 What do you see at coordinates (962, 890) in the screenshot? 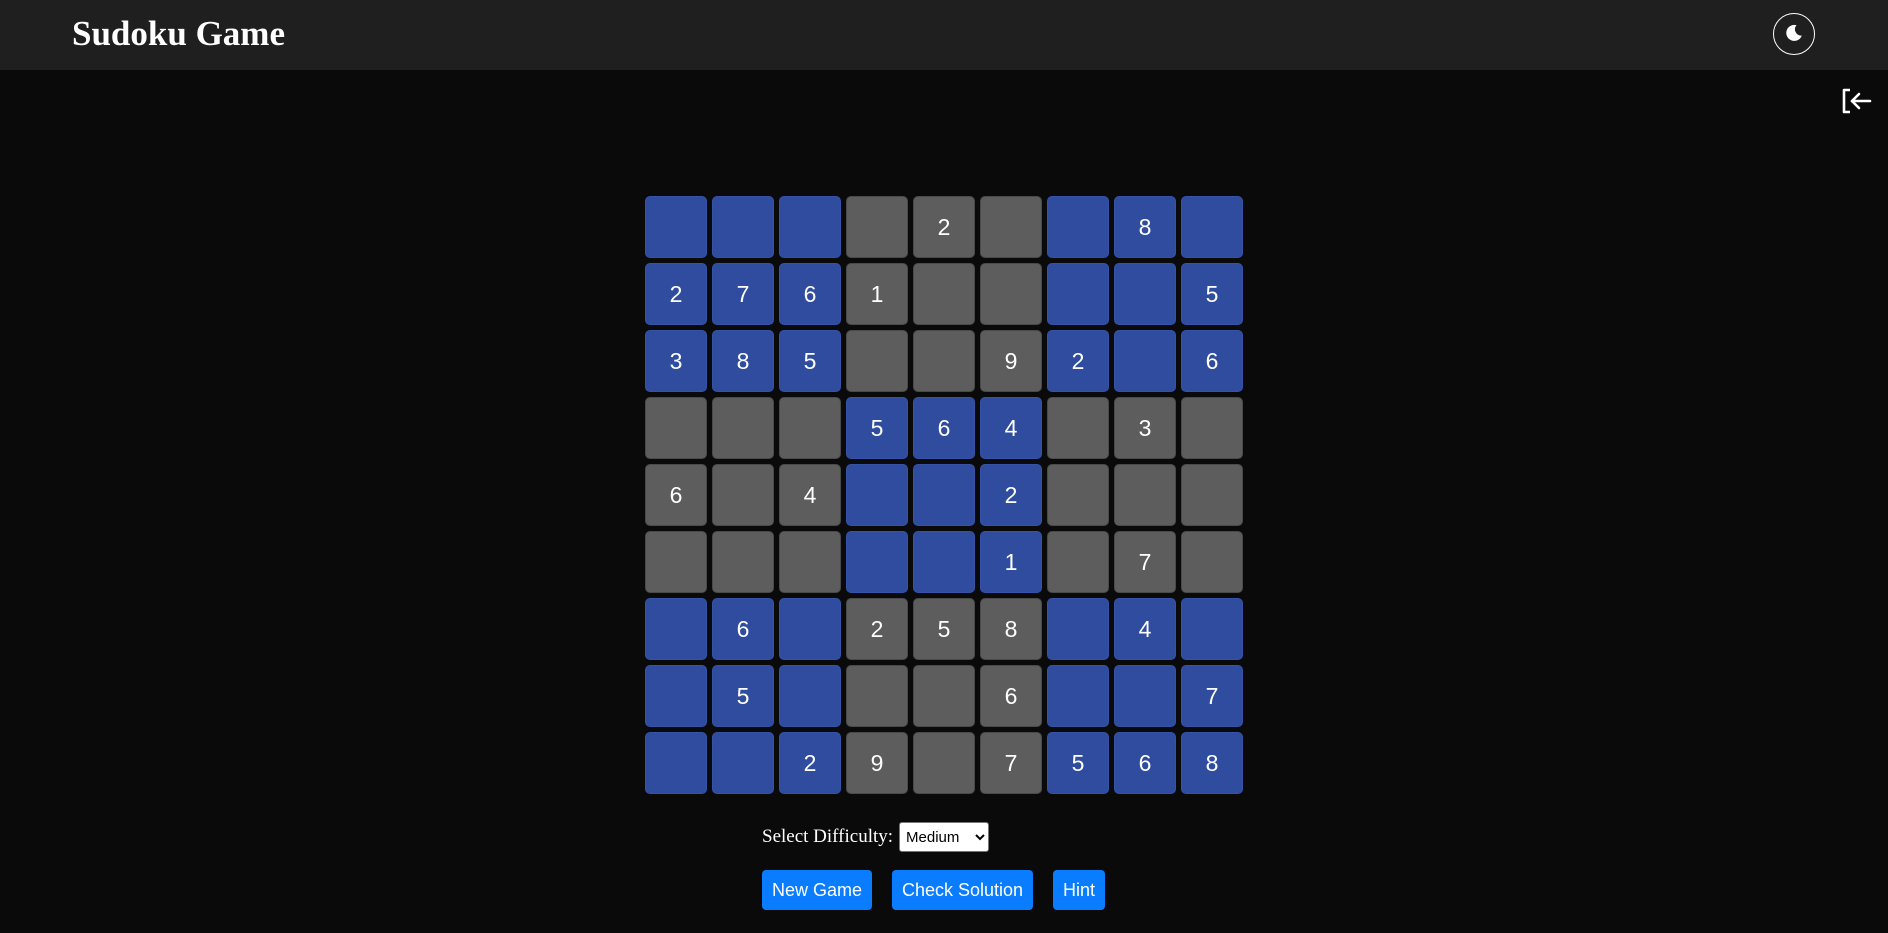
I see `check-solution-button: Check Solution` at bounding box center [962, 890].